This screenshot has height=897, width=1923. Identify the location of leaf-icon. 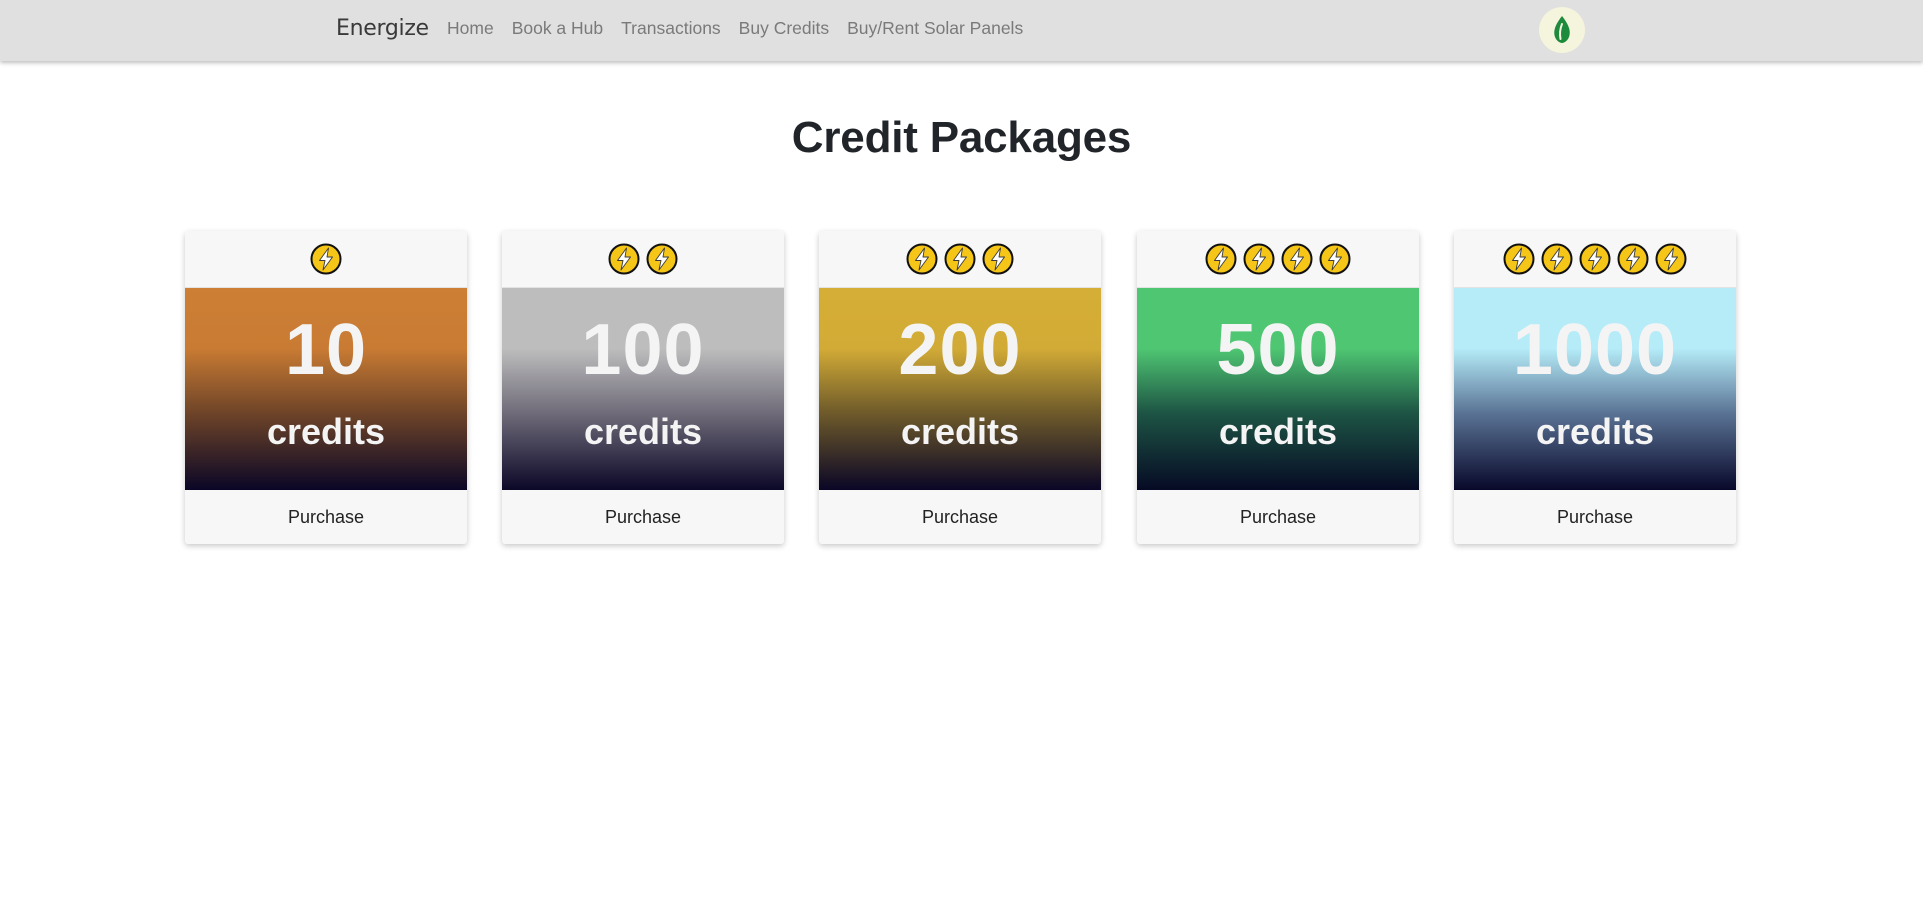
(1562, 29).